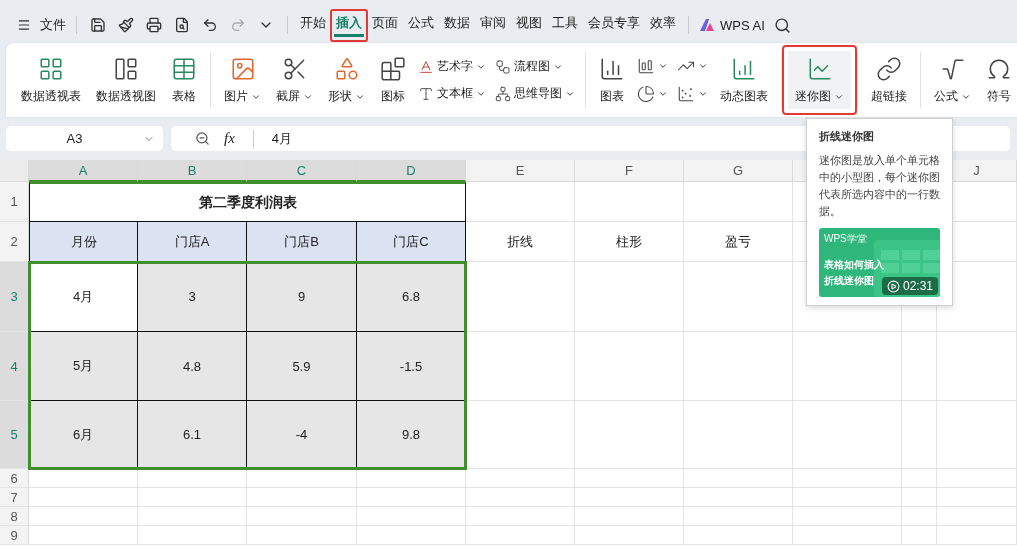 Image resolution: width=1017 pixels, height=546 pixels. I want to click on table-cell: 6月, so click(83, 435).